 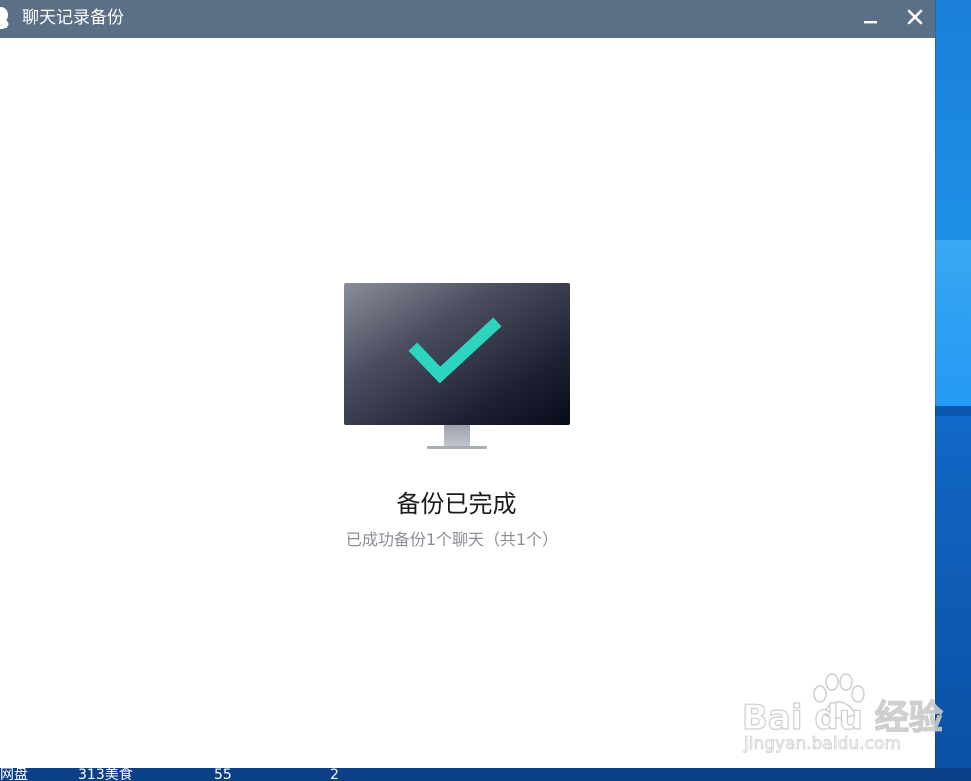 I want to click on strip-cell: 313美食, so click(x=105, y=774).